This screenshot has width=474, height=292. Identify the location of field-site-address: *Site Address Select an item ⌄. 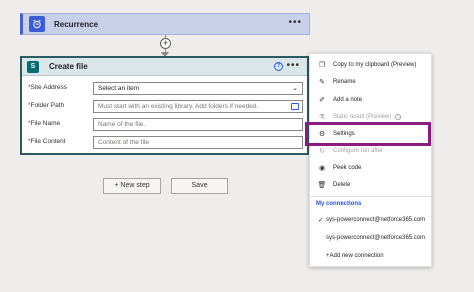
(164, 88).